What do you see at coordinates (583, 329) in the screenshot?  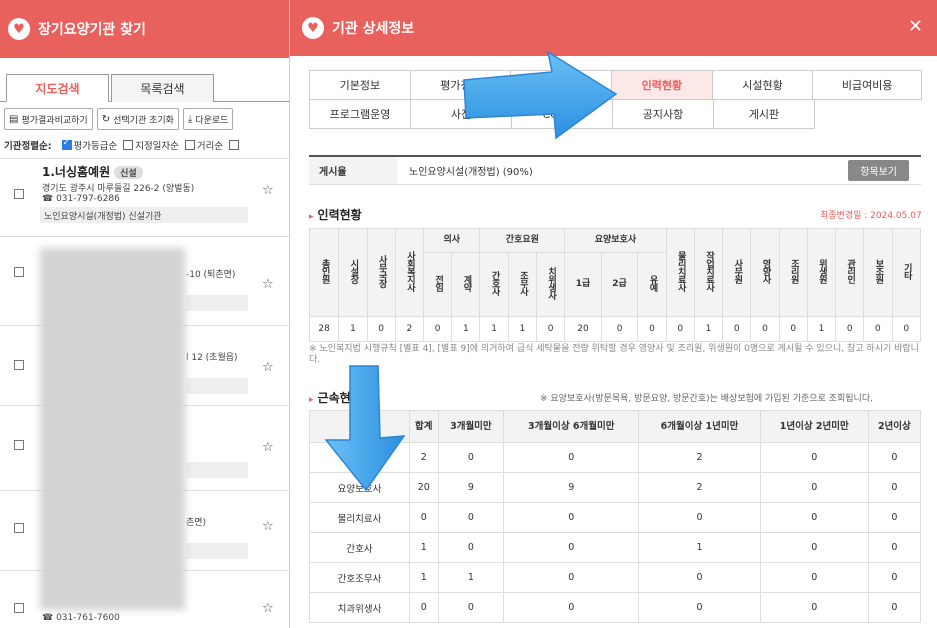 I see `cell: 20` at bounding box center [583, 329].